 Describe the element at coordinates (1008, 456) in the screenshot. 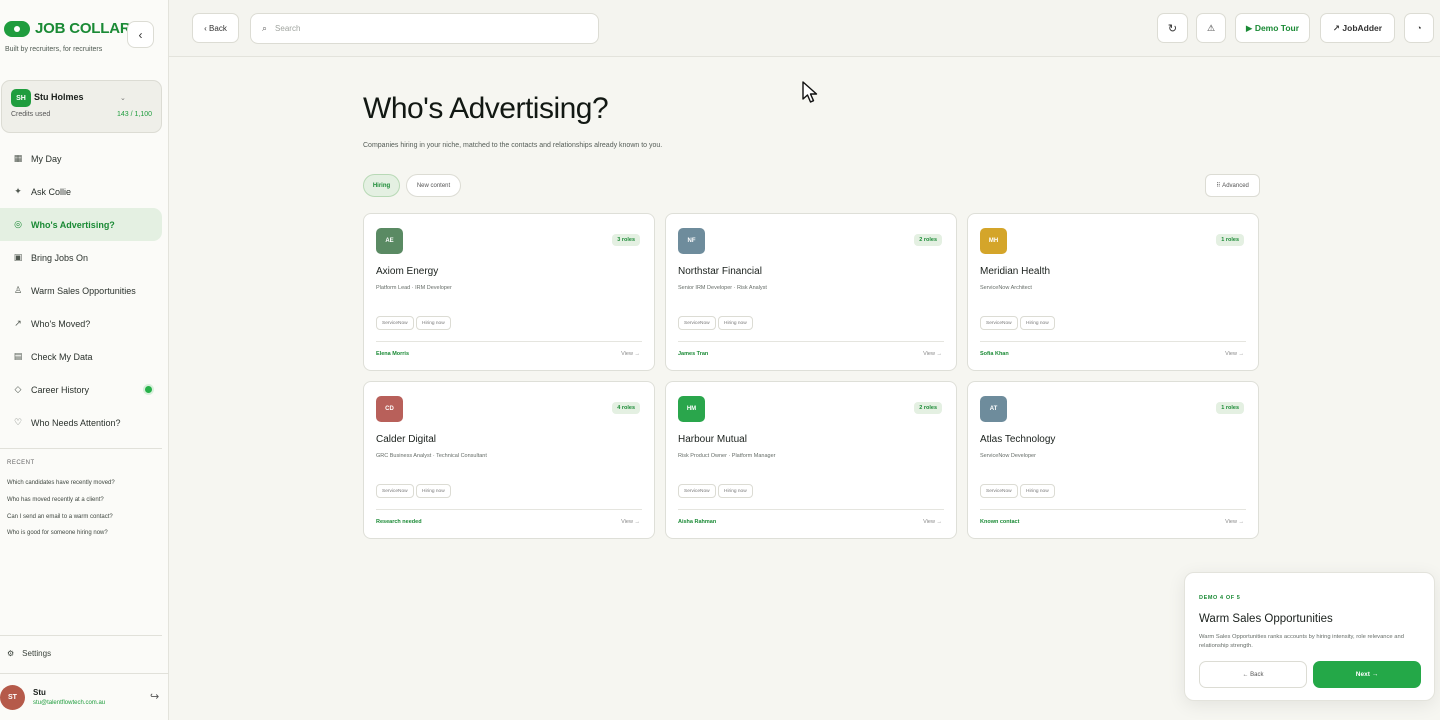

I see `company-roles: ServiceNow Developer` at that location.